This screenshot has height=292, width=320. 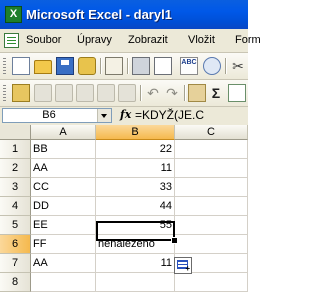 I want to click on cell-a3: CC, so click(x=63, y=187).